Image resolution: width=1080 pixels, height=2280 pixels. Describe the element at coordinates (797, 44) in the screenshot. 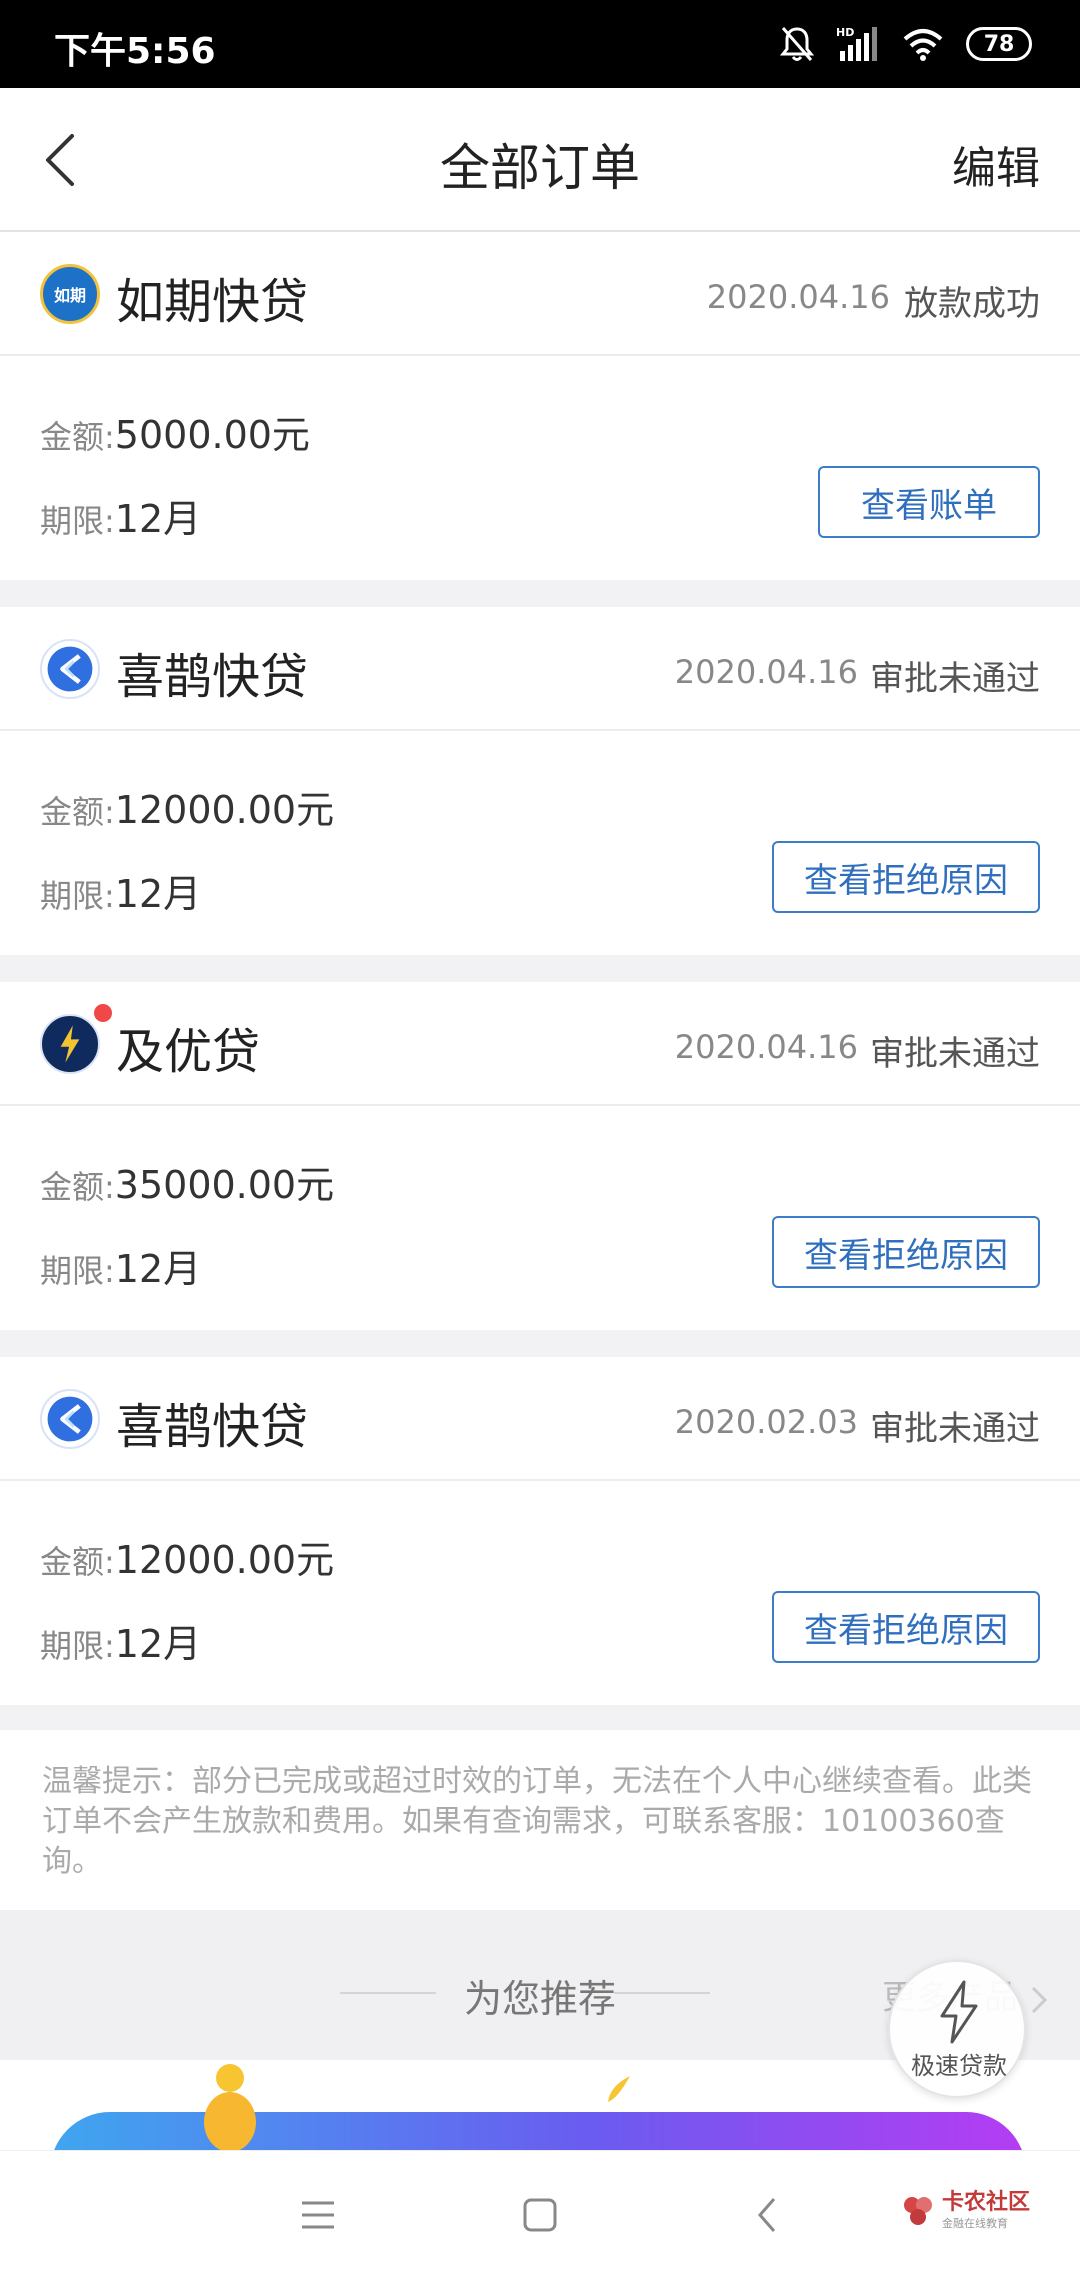

I see `notifications-muted-icon` at that location.